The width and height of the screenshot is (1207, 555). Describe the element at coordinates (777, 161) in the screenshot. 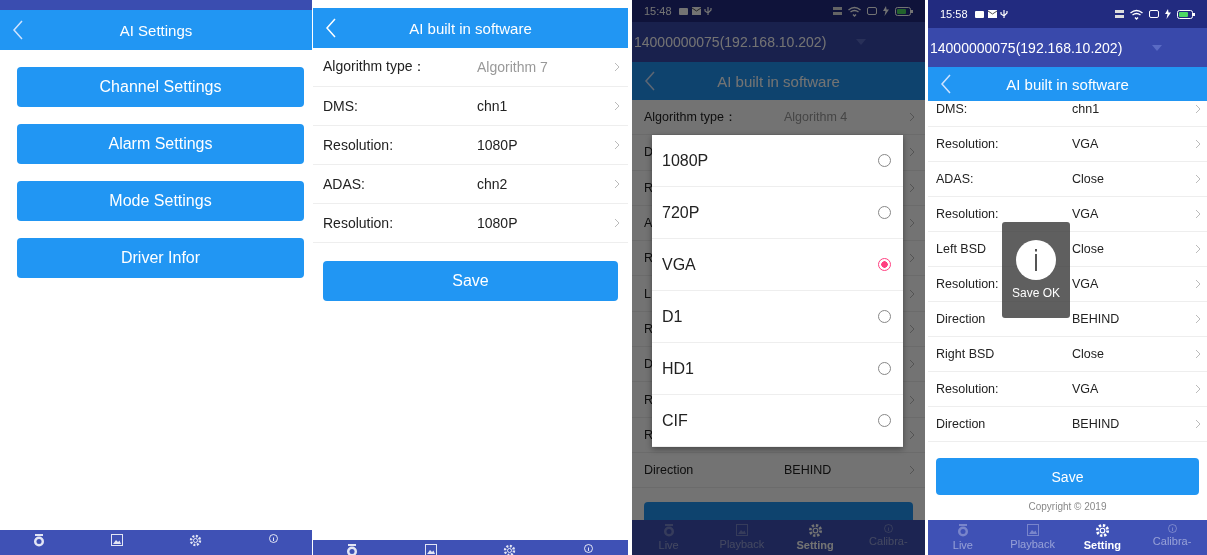

I see `resolution-option: 1080P` at that location.